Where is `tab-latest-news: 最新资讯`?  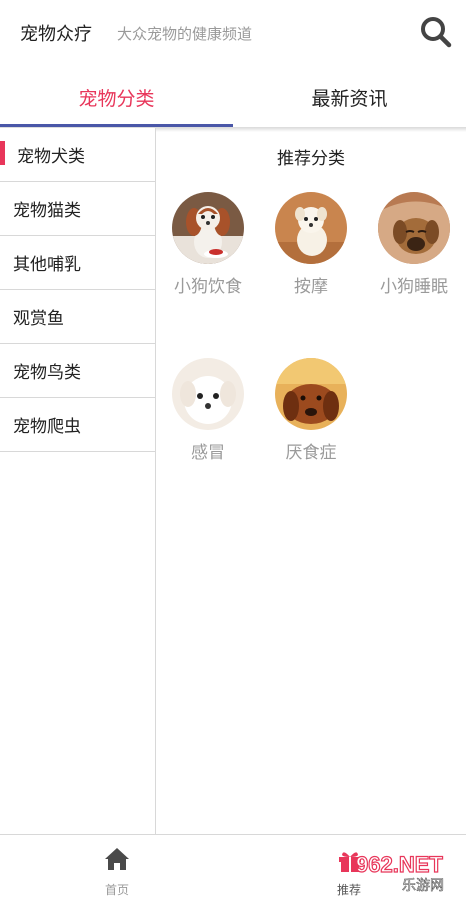 tab-latest-news: 最新资讯 is located at coordinates (349, 97).